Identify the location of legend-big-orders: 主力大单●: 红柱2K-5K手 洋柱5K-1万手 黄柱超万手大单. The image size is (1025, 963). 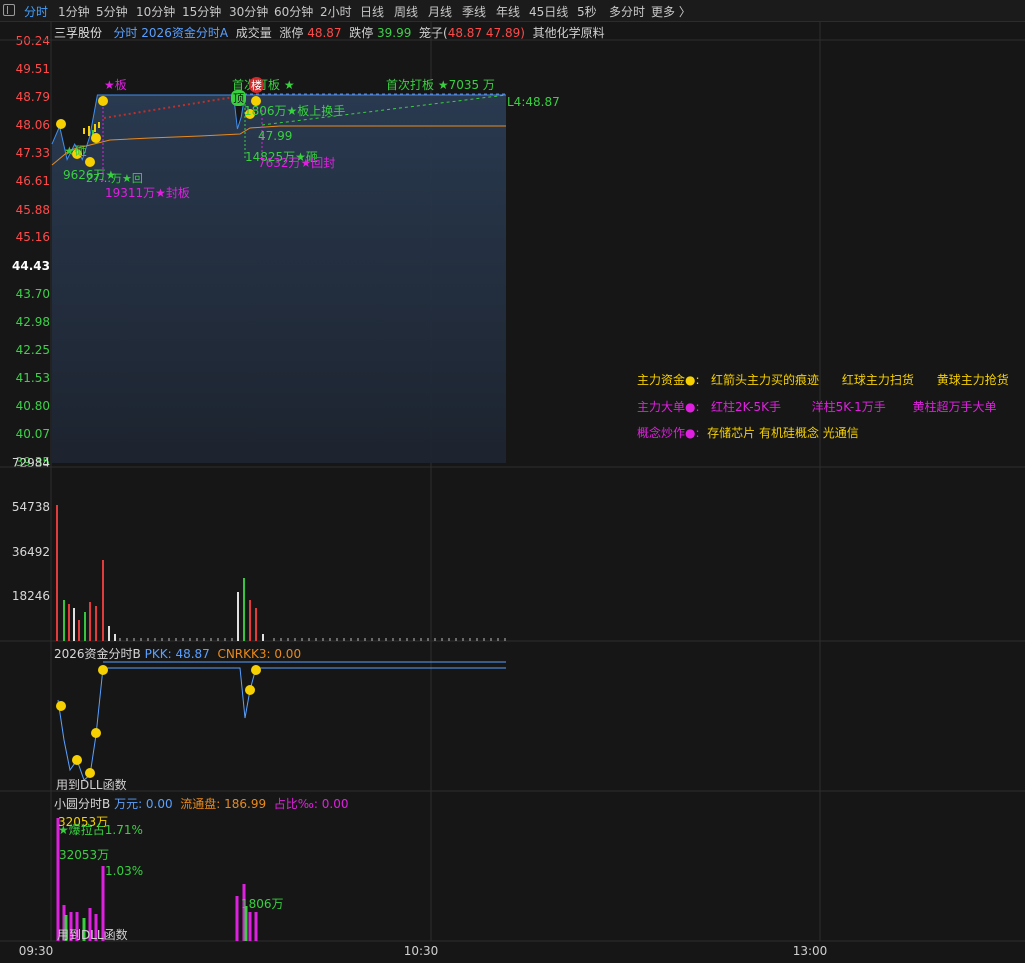
(817, 406).